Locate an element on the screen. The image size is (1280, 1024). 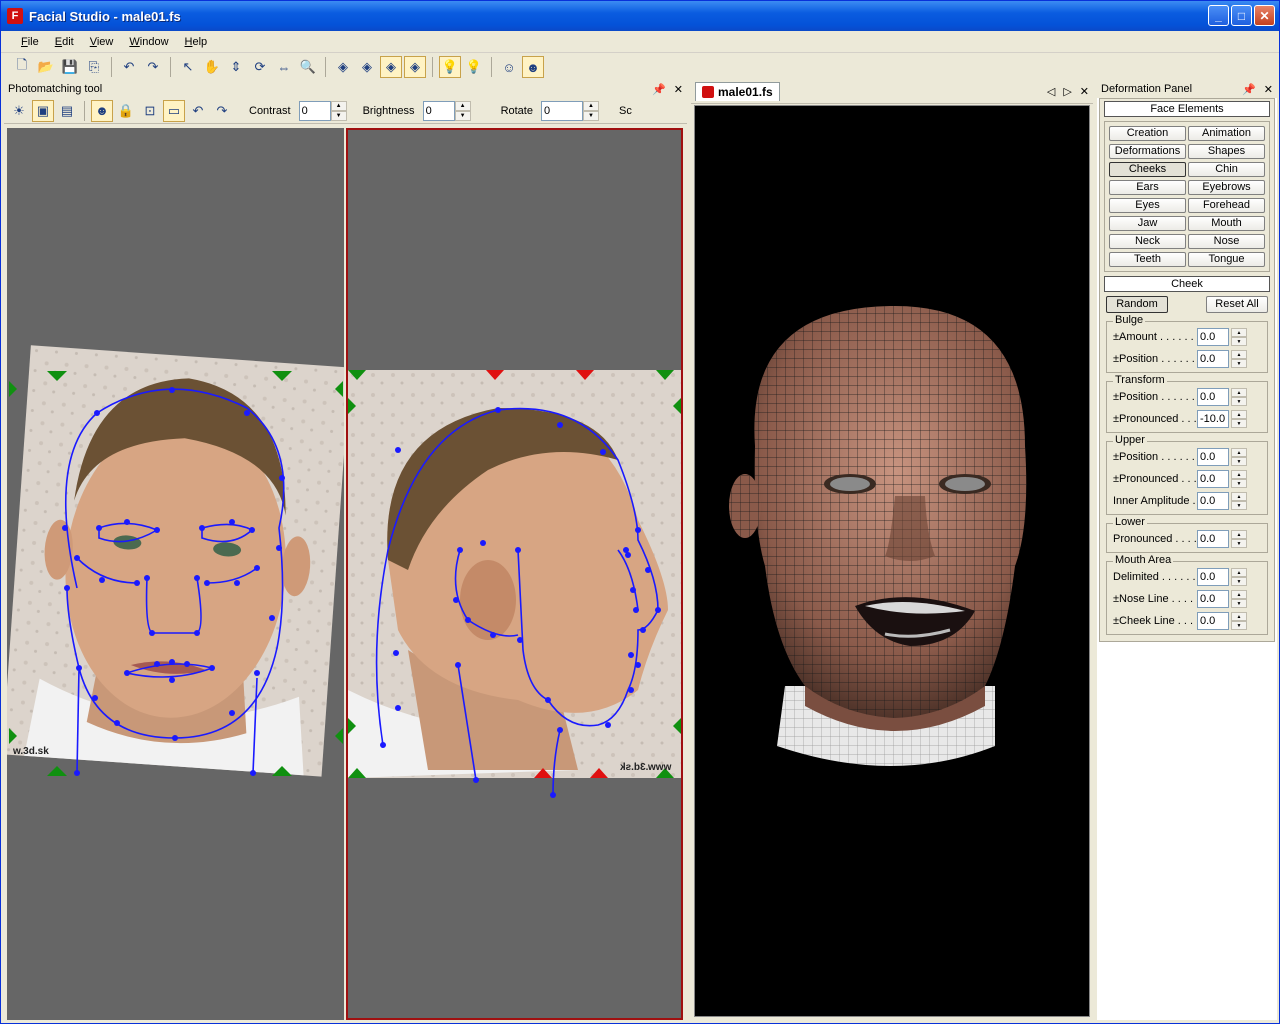
random-button: Random is located at coordinates (1137, 304).